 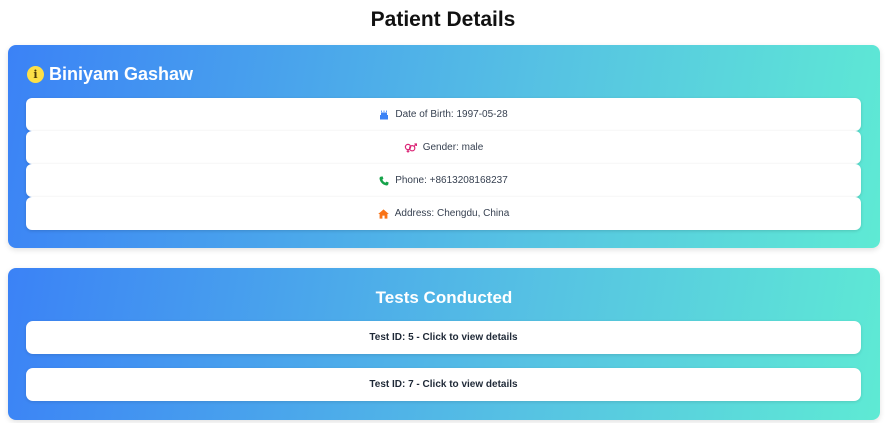 I want to click on home-icon, so click(x=383, y=213).